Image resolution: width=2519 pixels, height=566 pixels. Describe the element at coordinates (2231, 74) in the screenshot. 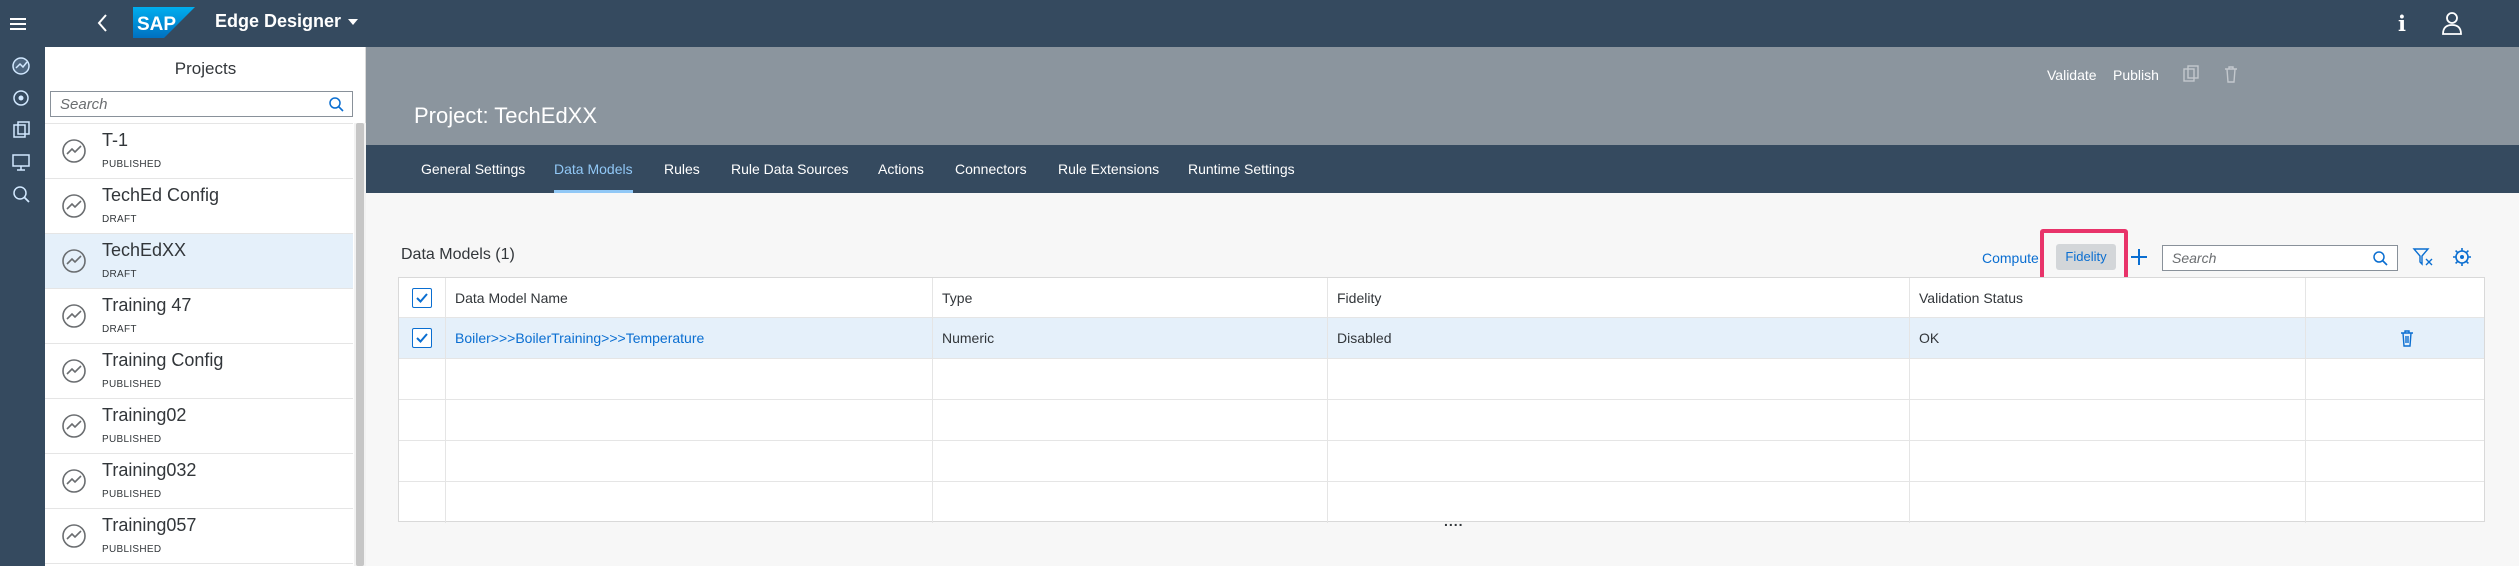

I see `delete-icon` at that location.